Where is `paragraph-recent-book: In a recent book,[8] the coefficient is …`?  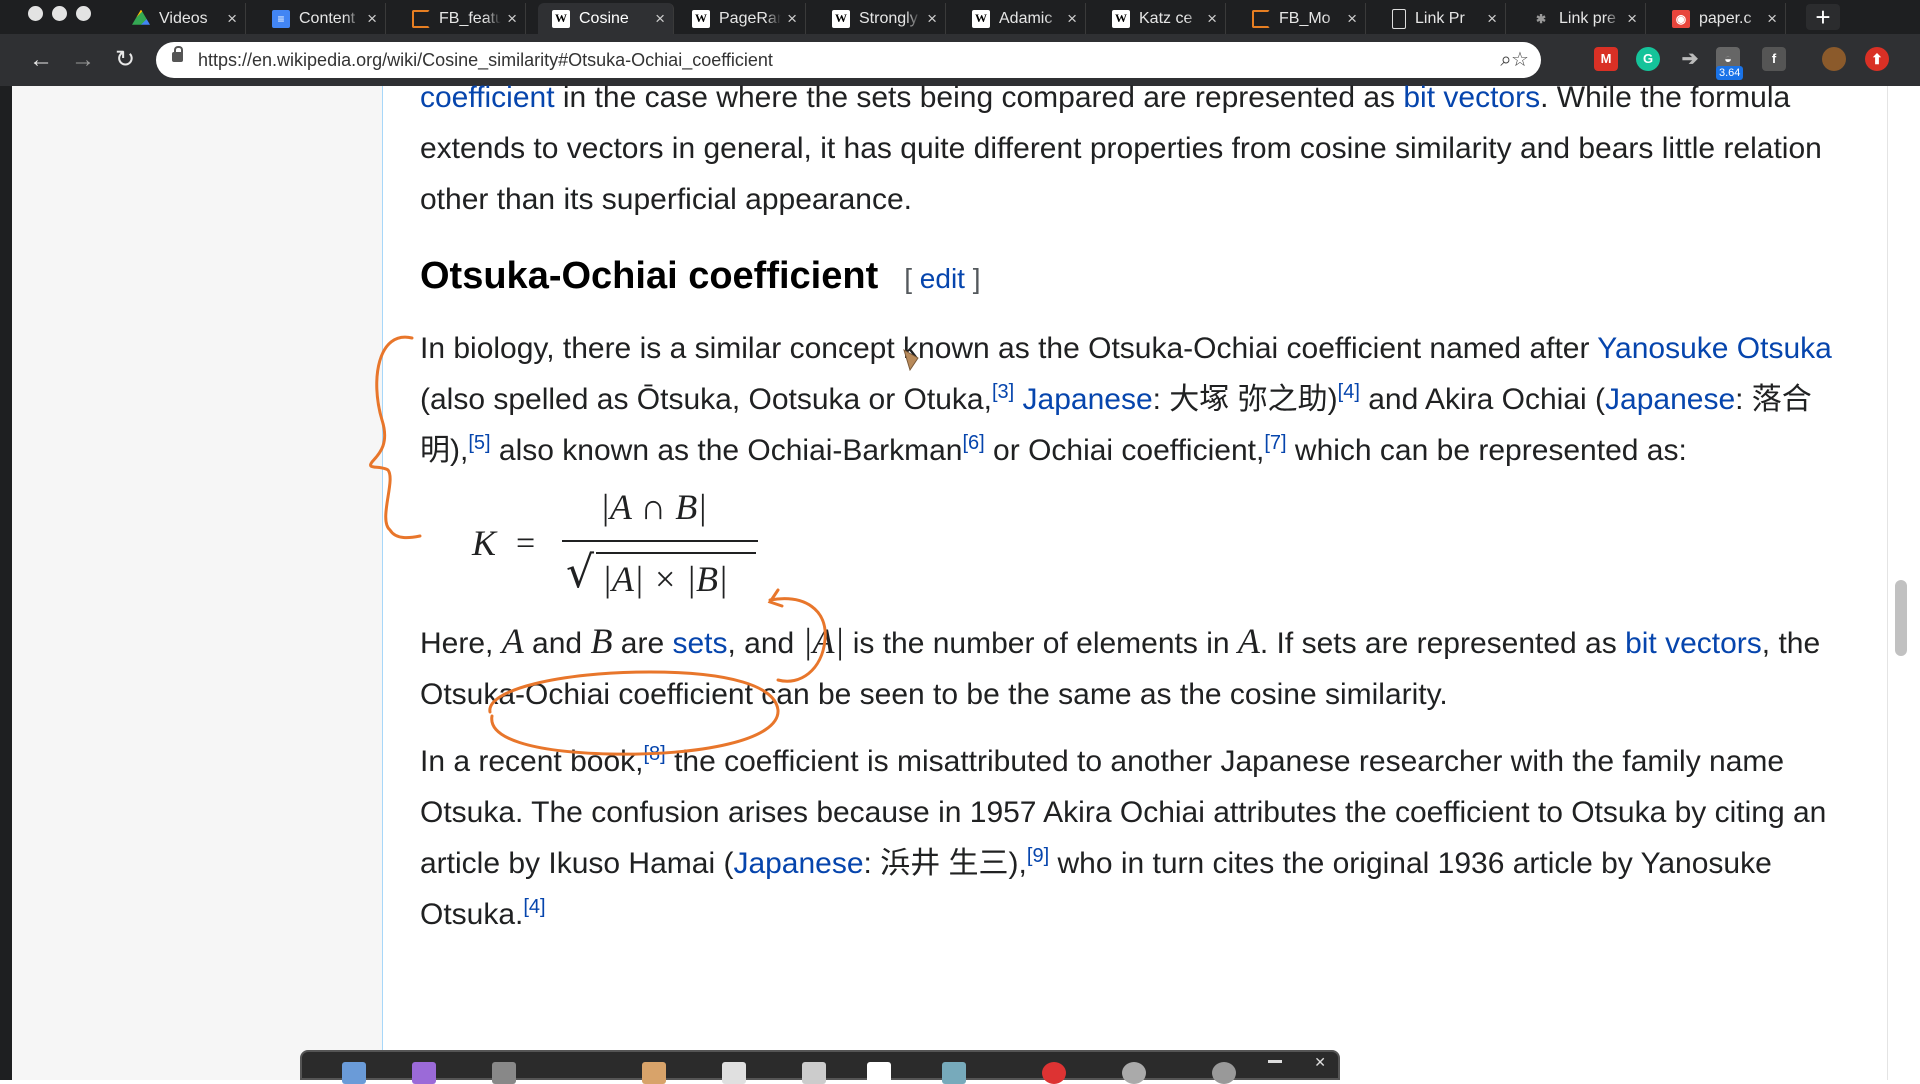 paragraph-recent-book: In a recent book,[8] the coefficient is … is located at coordinates (1130, 838).